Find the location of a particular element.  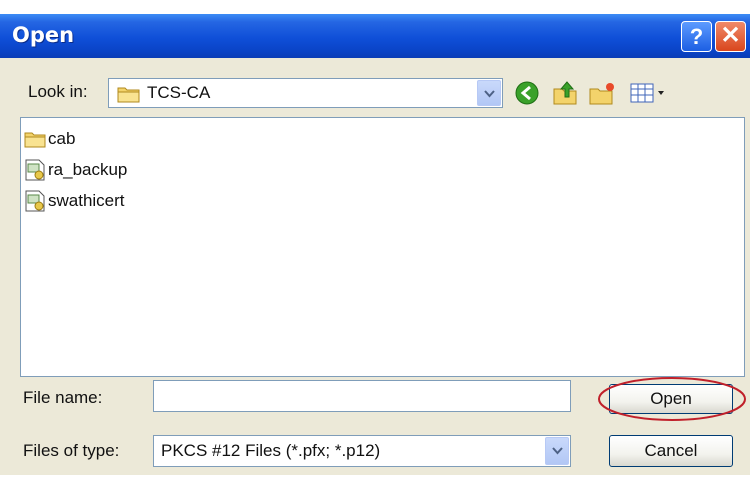

view-menu-icon is located at coordinates (648, 93).